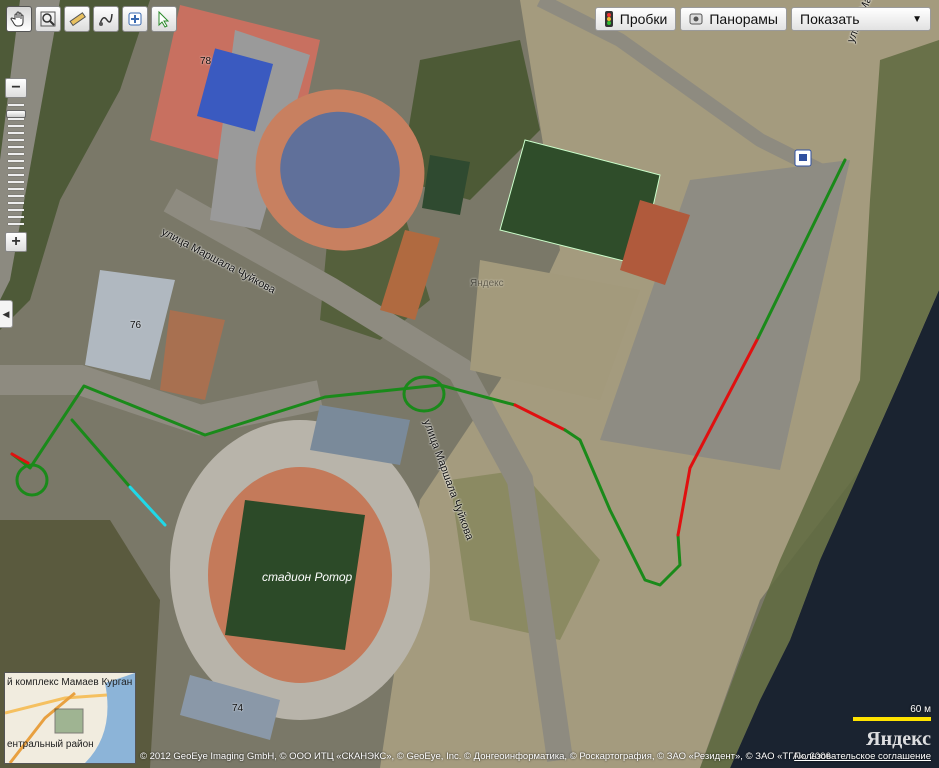 This screenshot has height=768, width=939. I want to click on hand-icon, so click(19, 19).